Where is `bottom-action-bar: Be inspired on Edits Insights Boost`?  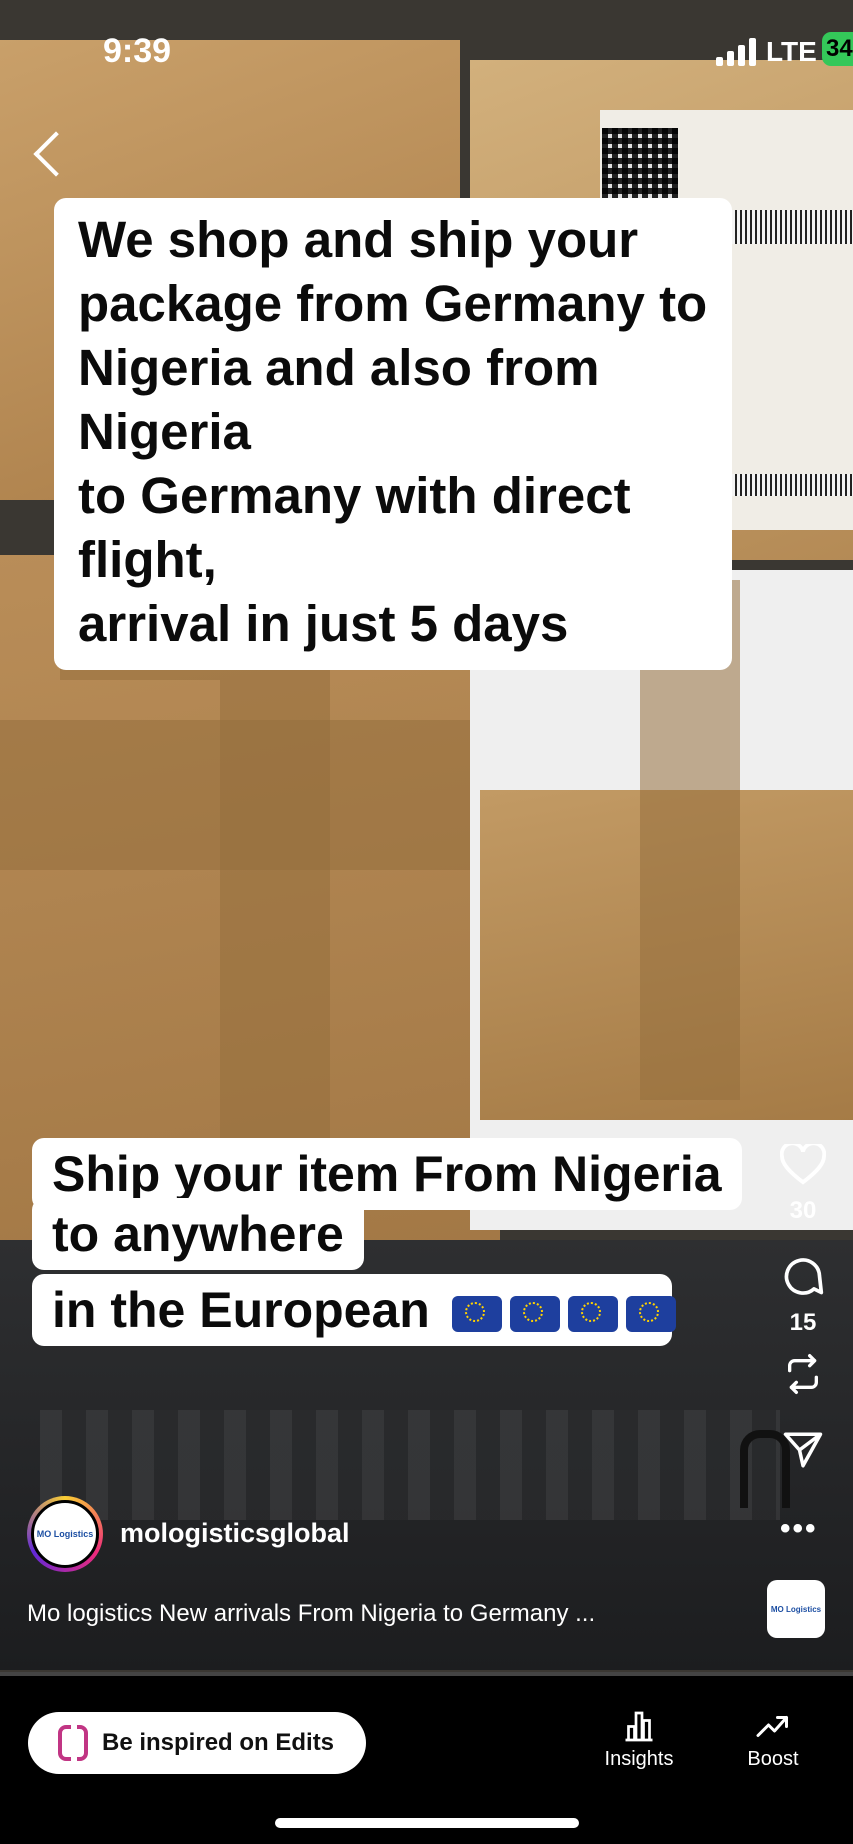 bottom-action-bar: Be inspired on Edits Insights Boost is located at coordinates (426, 1760).